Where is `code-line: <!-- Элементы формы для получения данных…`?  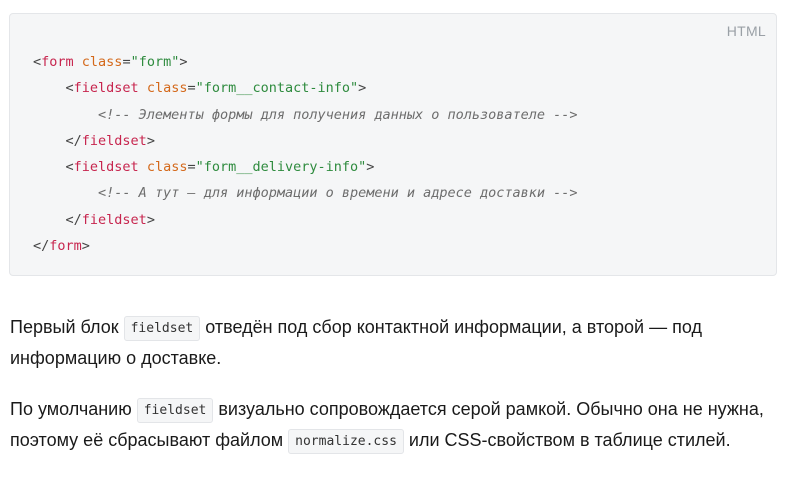 code-line: <!-- Элементы формы для получения данных… is located at coordinates (305, 115).